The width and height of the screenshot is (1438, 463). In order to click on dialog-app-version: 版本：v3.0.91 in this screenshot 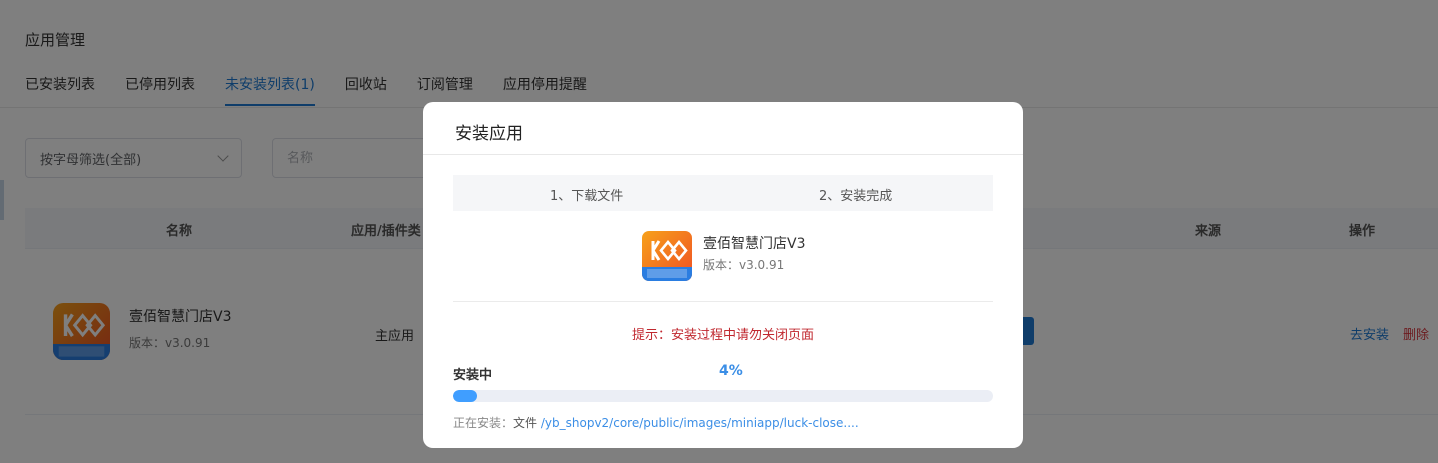, I will do `click(744, 265)`.